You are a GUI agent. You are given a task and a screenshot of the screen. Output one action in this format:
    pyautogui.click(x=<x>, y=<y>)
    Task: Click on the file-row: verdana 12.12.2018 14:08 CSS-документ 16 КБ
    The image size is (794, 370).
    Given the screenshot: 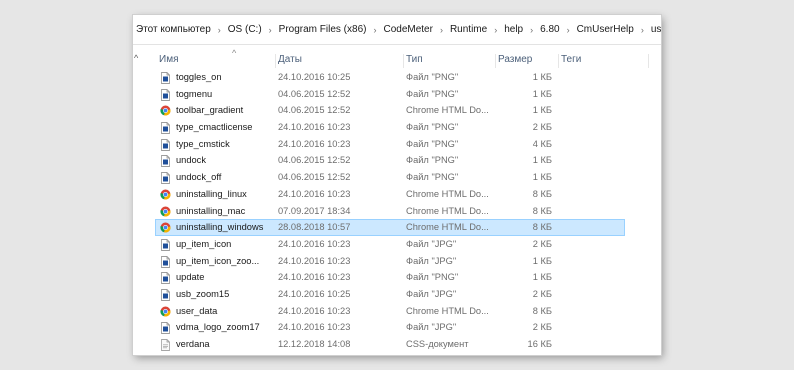 What is the action you would take?
    pyautogui.click(x=390, y=344)
    